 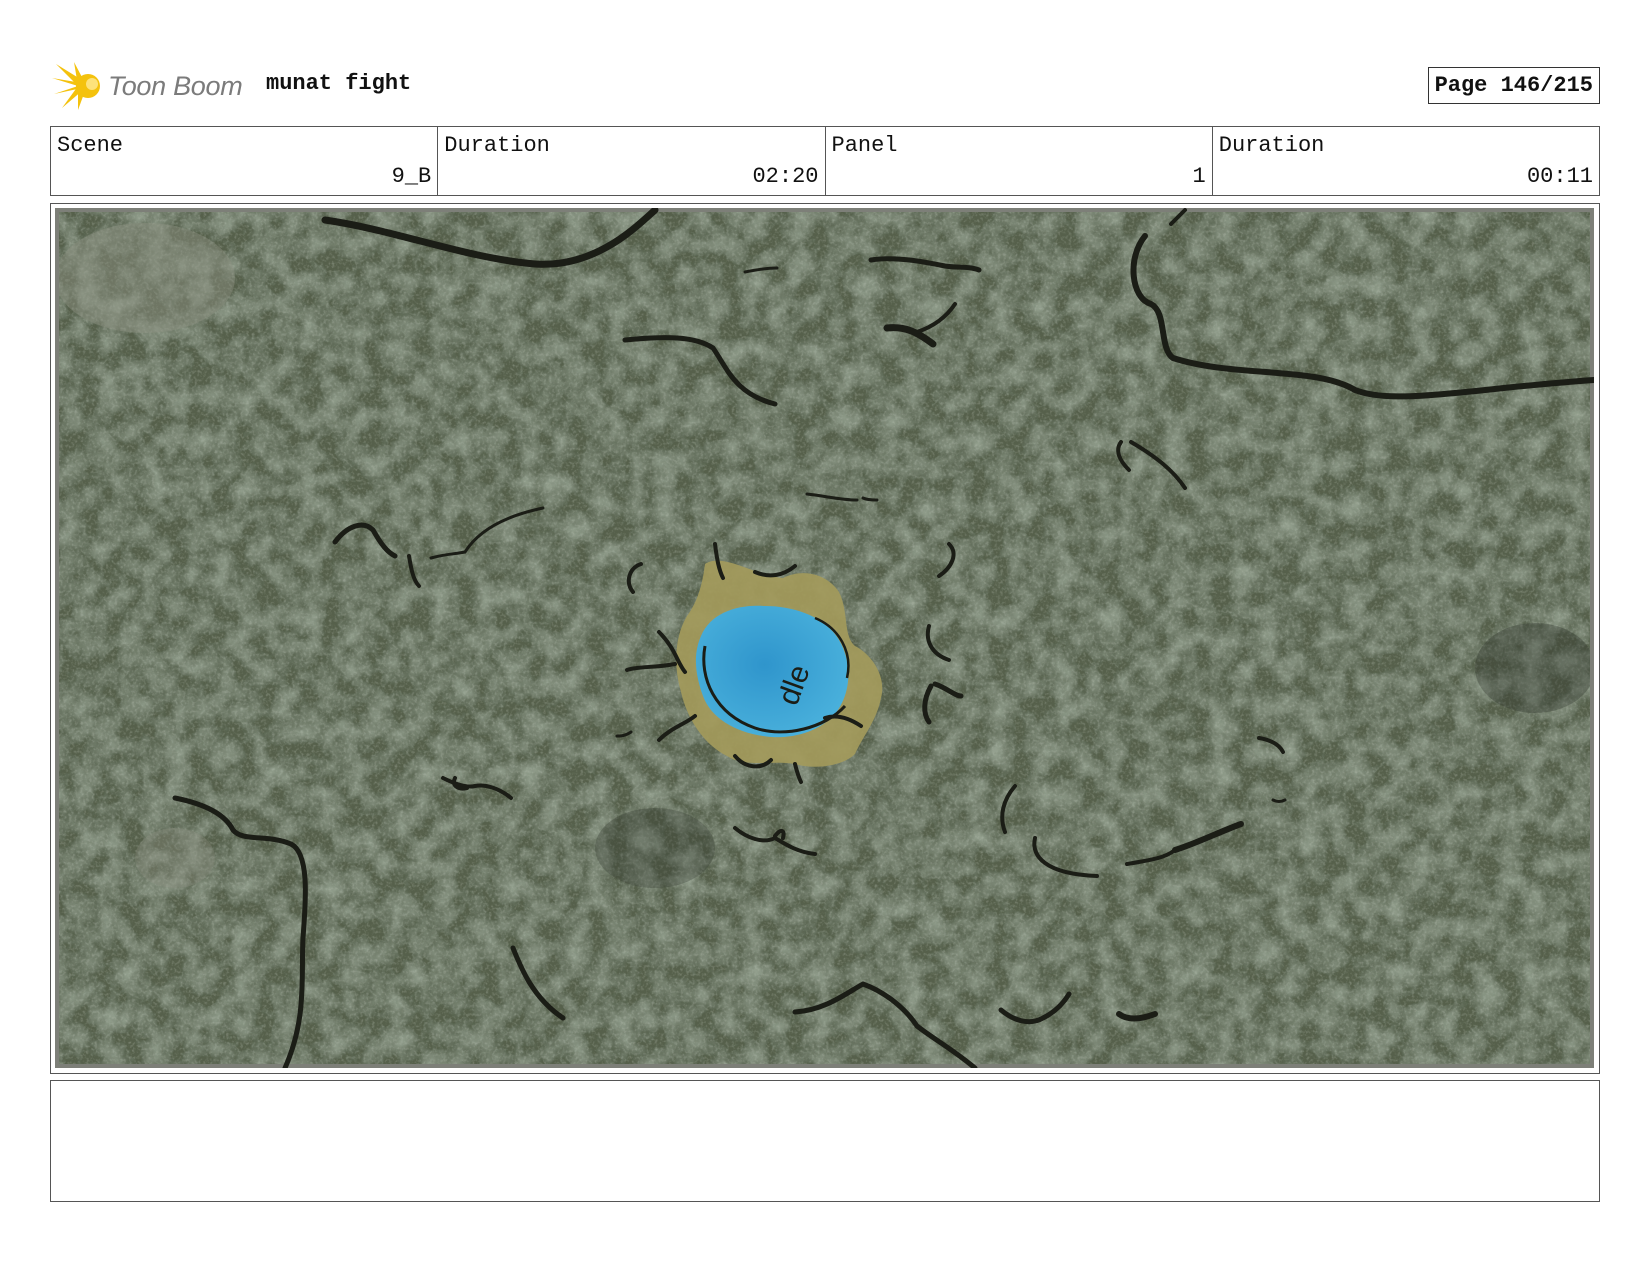 I want to click on page-number: Page 146/215, so click(x=1513, y=85).